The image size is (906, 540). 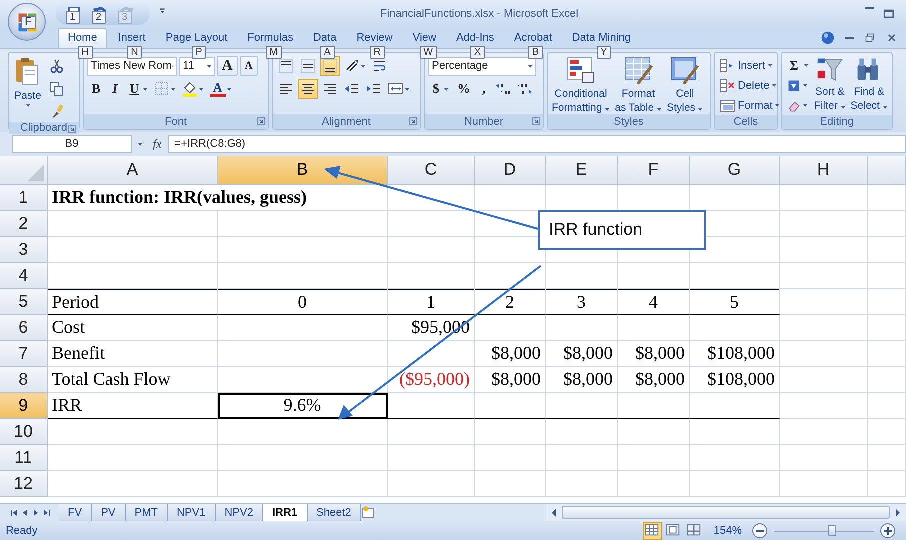 I want to click on zoom-level: 154%, so click(x=728, y=530).